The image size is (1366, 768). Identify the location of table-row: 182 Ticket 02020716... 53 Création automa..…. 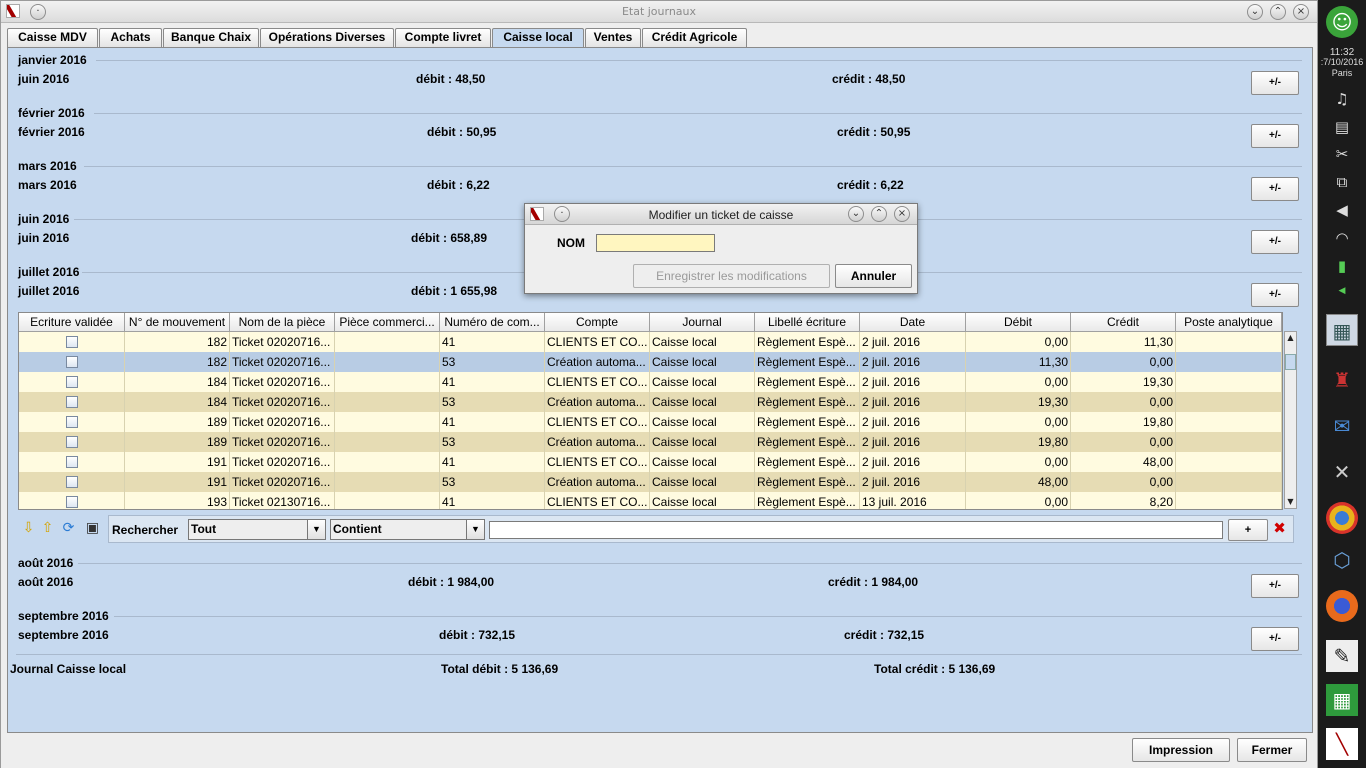
(650, 362).